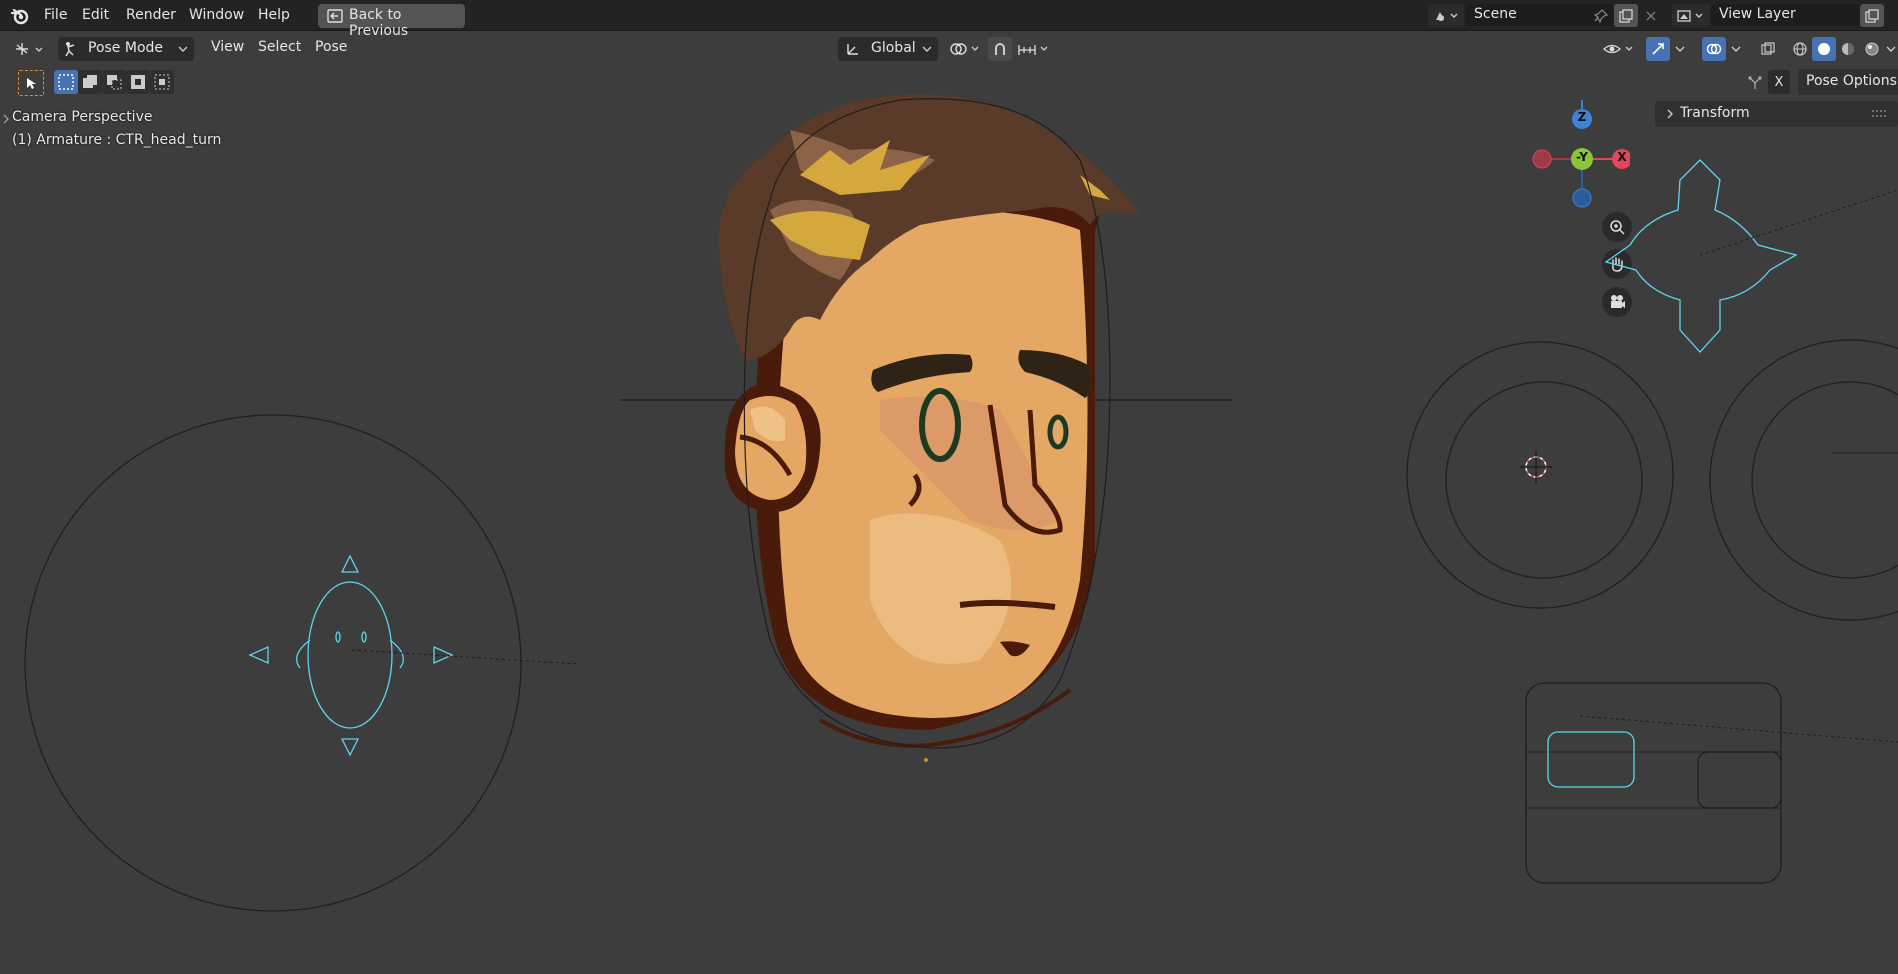 Image resolution: width=1898 pixels, height=974 pixels. I want to click on gizmo-toggle-icon, so click(1658, 49).